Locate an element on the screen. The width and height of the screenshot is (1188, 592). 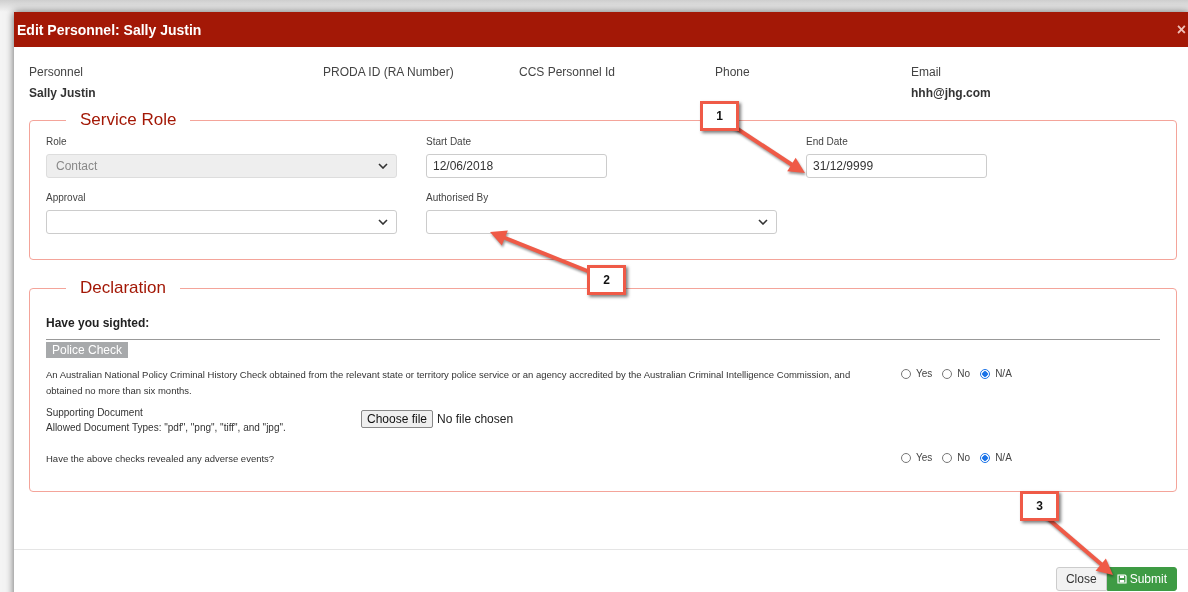
info-value: Sally Justin is located at coordinates (63, 93).